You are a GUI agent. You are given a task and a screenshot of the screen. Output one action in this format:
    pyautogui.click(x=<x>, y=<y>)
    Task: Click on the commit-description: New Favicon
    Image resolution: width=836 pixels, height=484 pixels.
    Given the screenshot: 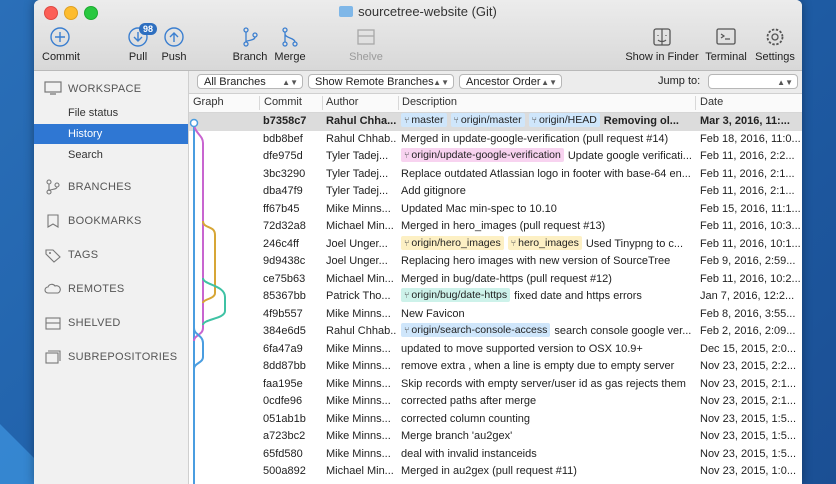 What is the action you would take?
    pyautogui.click(x=546, y=315)
    